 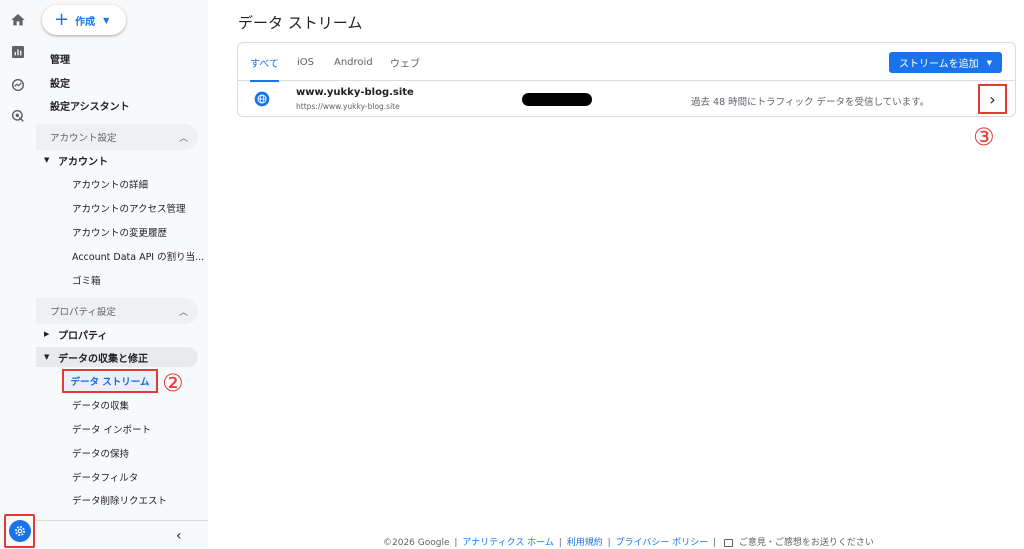 I want to click on chevron-right-icon: ›, so click(x=992, y=99).